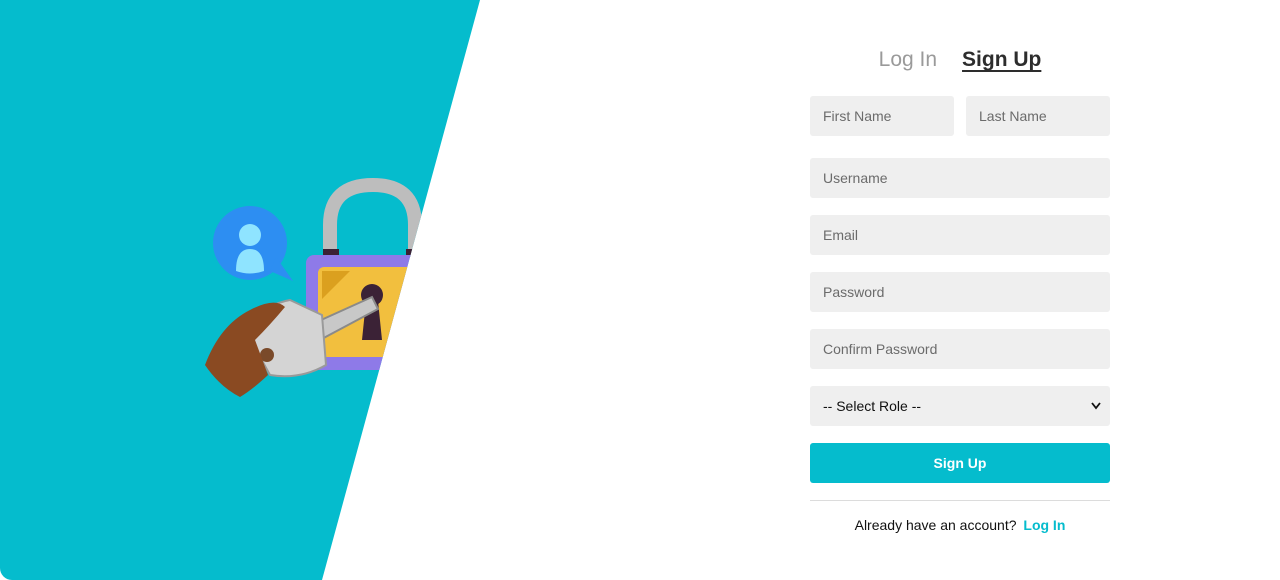  What do you see at coordinates (960, 178) in the screenshot?
I see `username-input` at bounding box center [960, 178].